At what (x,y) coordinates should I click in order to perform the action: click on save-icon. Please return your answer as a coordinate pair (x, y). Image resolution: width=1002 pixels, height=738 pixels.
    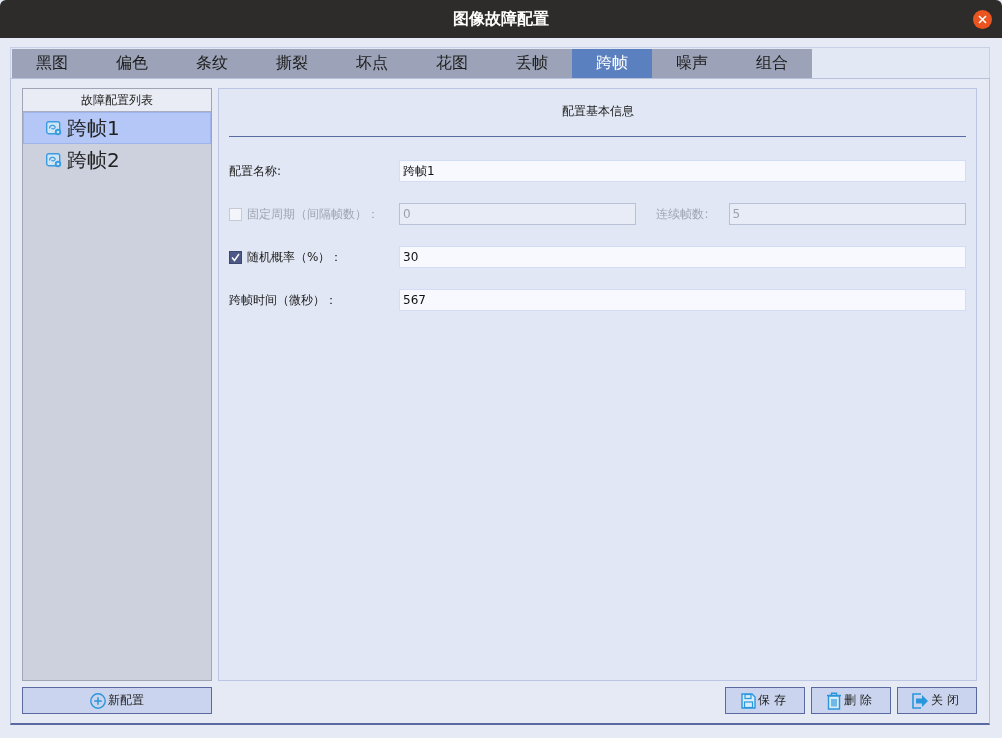
    Looking at the image, I should click on (748, 700).